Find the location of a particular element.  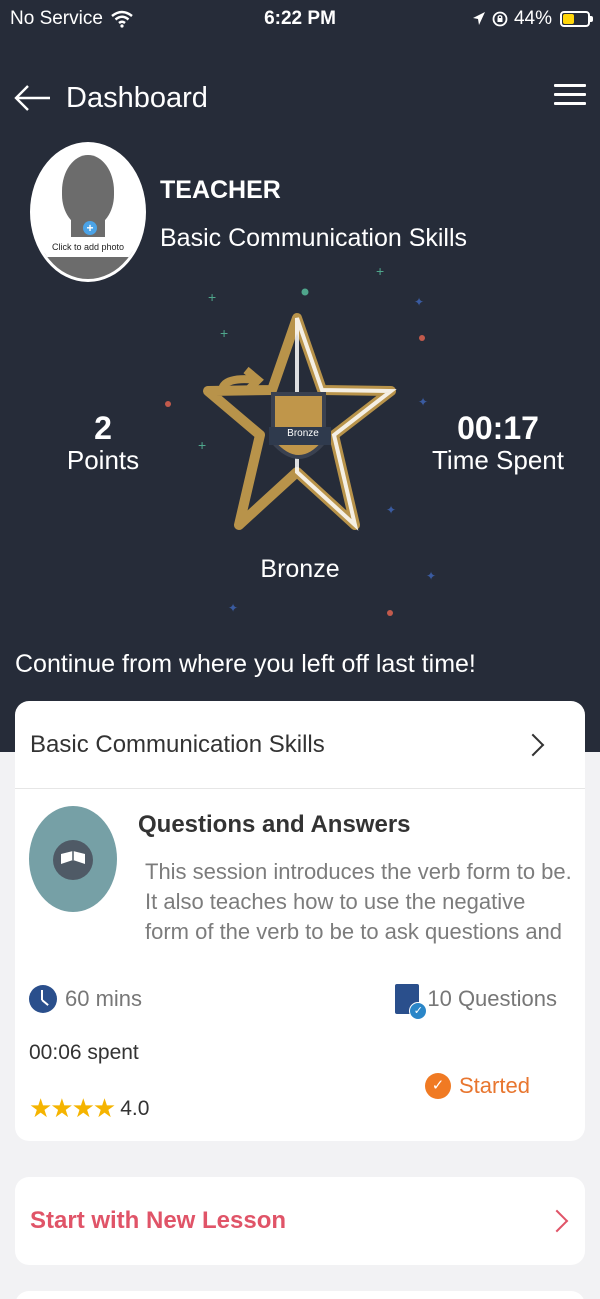

current-course-name: Basic Communication Skills is located at coordinates (314, 238).